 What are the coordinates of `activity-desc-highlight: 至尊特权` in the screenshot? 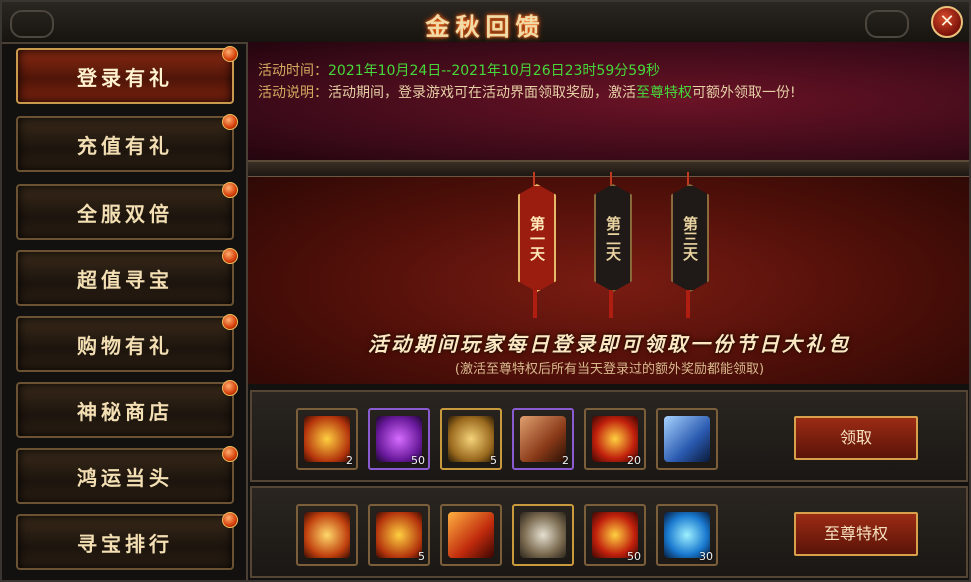 It's located at (664, 93).